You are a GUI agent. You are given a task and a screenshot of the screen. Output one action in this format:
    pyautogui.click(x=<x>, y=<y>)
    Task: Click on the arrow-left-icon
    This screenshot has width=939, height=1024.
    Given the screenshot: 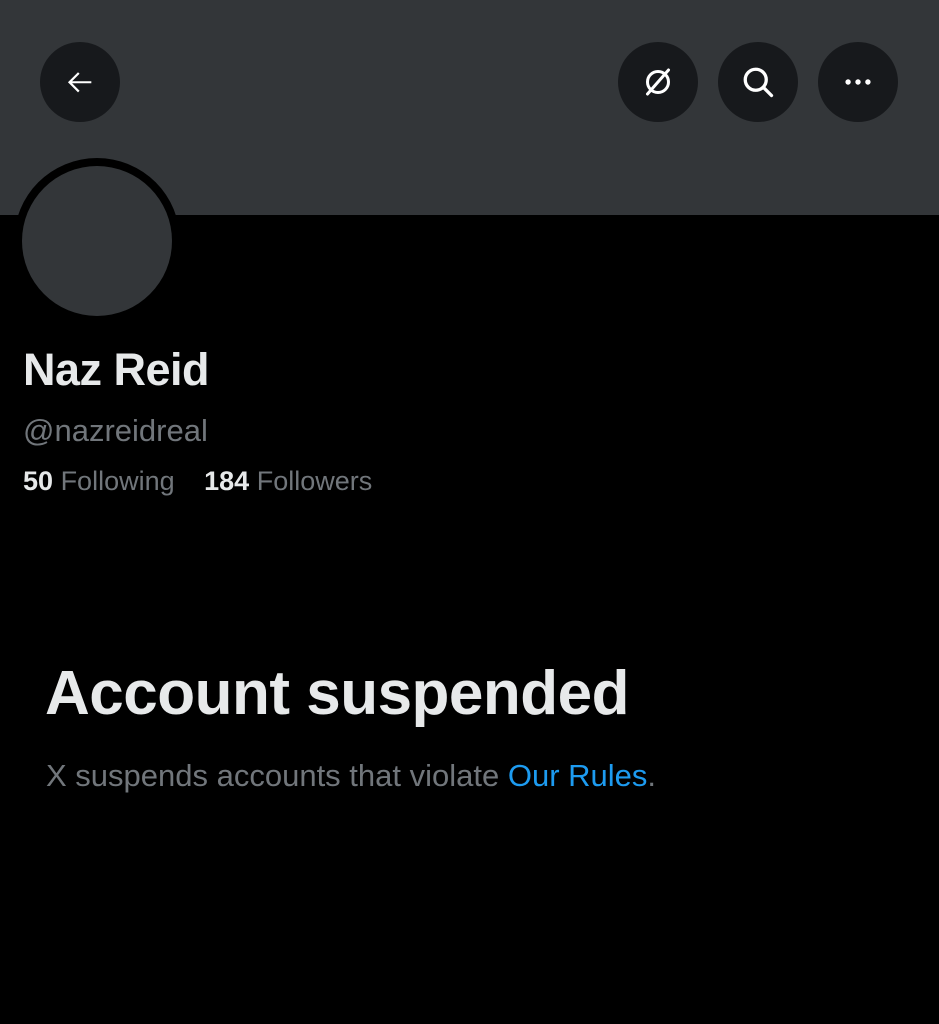 What is the action you would take?
    pyautogui.click(x=80, y=82)
    